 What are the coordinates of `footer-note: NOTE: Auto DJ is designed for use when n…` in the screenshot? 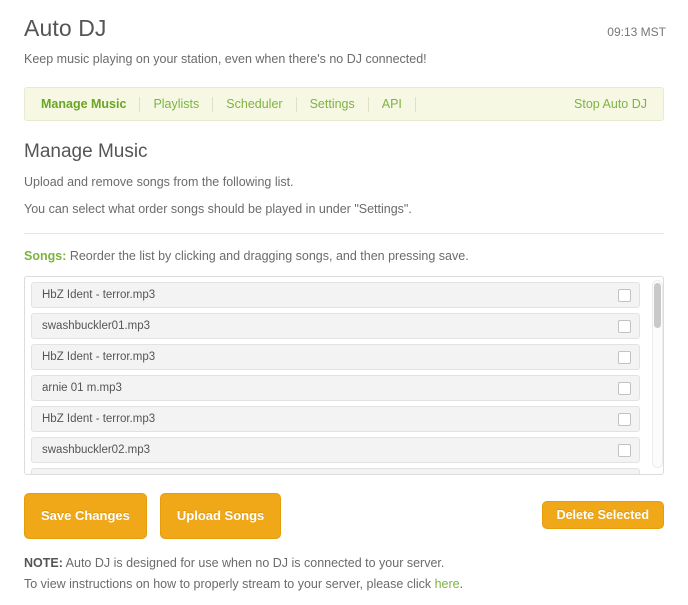 It's located at (344, 574).